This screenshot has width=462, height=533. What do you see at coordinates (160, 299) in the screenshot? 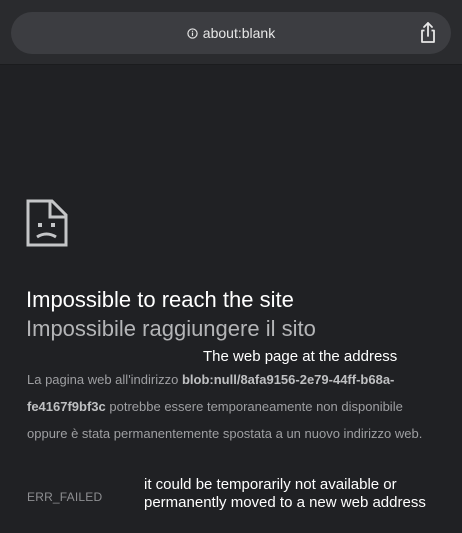
I see `title-english: Impossible to reach the site` at bounding box center [160, 299].